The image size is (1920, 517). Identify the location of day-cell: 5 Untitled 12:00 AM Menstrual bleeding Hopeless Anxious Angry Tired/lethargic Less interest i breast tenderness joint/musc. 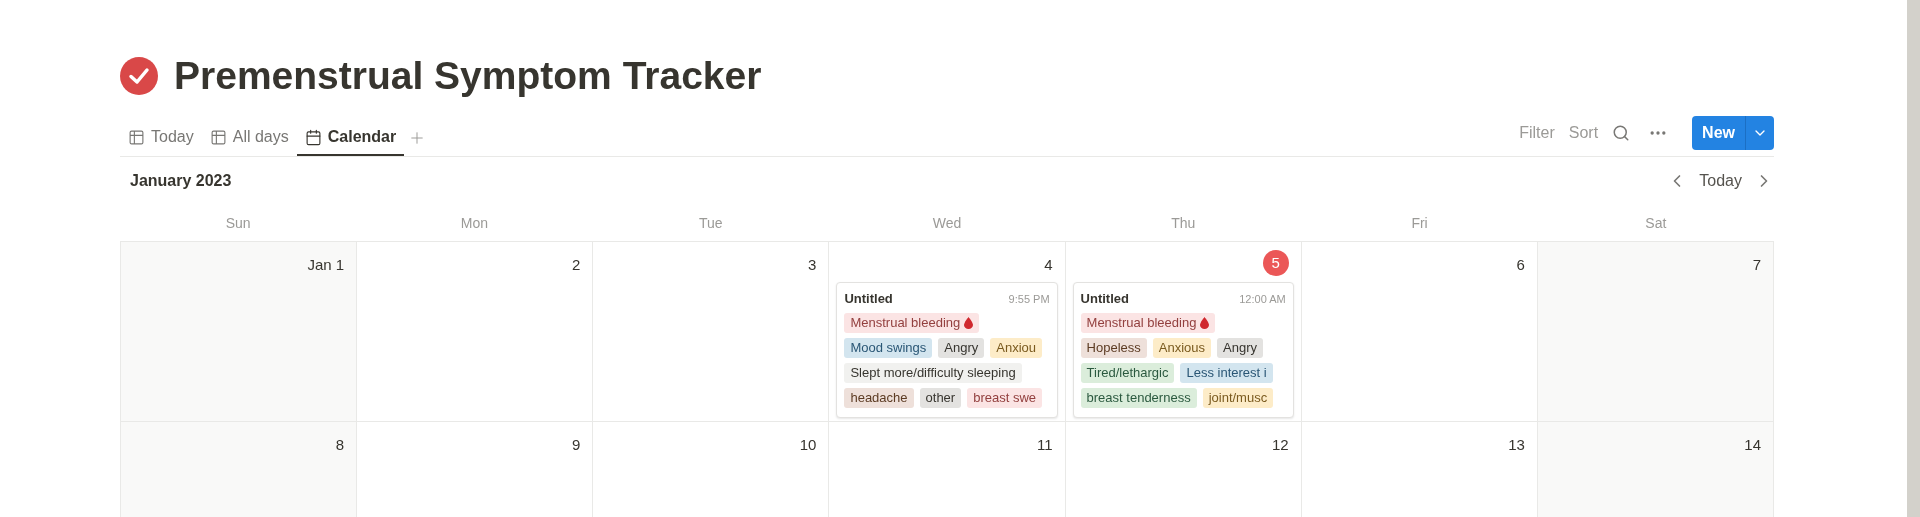
(1183, 332).